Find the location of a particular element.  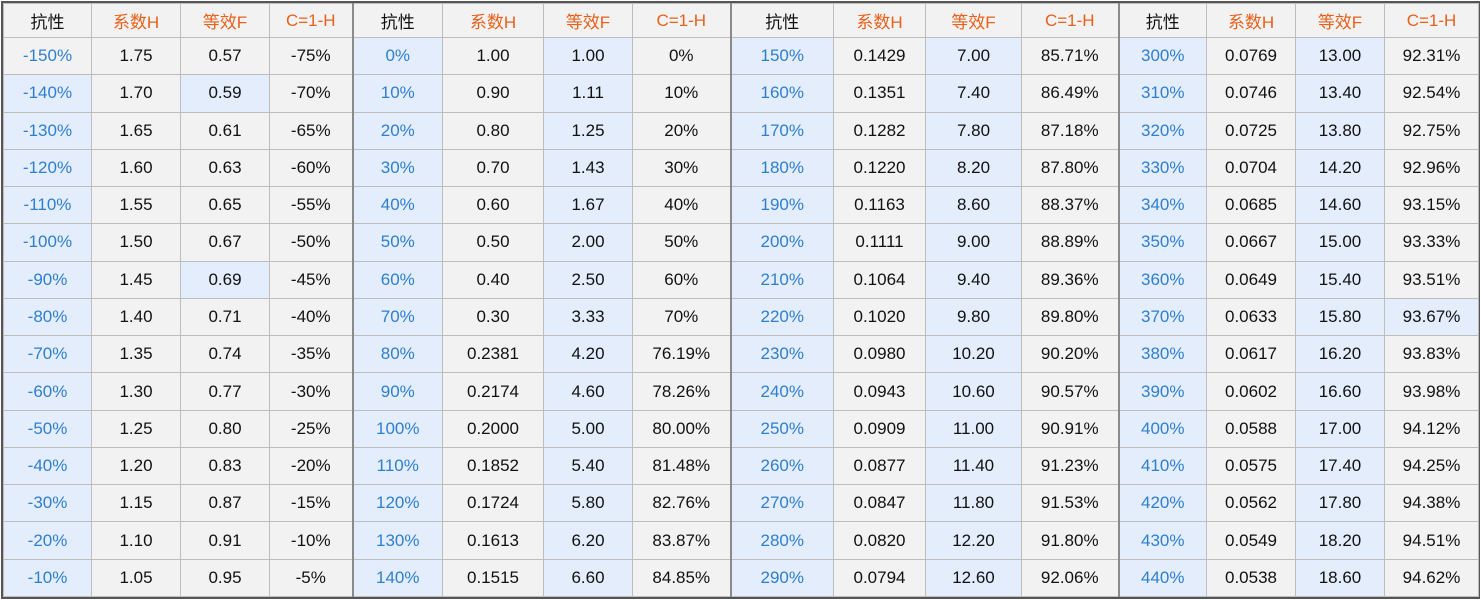

equivalent-f-cell: 17.80 is located at coordinates (1340, 503).